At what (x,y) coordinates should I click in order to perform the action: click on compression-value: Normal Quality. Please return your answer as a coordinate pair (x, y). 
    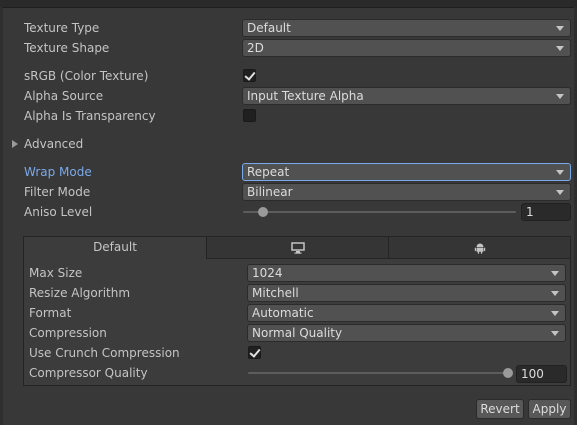
    Looking at the image, I should click on (297, 333).